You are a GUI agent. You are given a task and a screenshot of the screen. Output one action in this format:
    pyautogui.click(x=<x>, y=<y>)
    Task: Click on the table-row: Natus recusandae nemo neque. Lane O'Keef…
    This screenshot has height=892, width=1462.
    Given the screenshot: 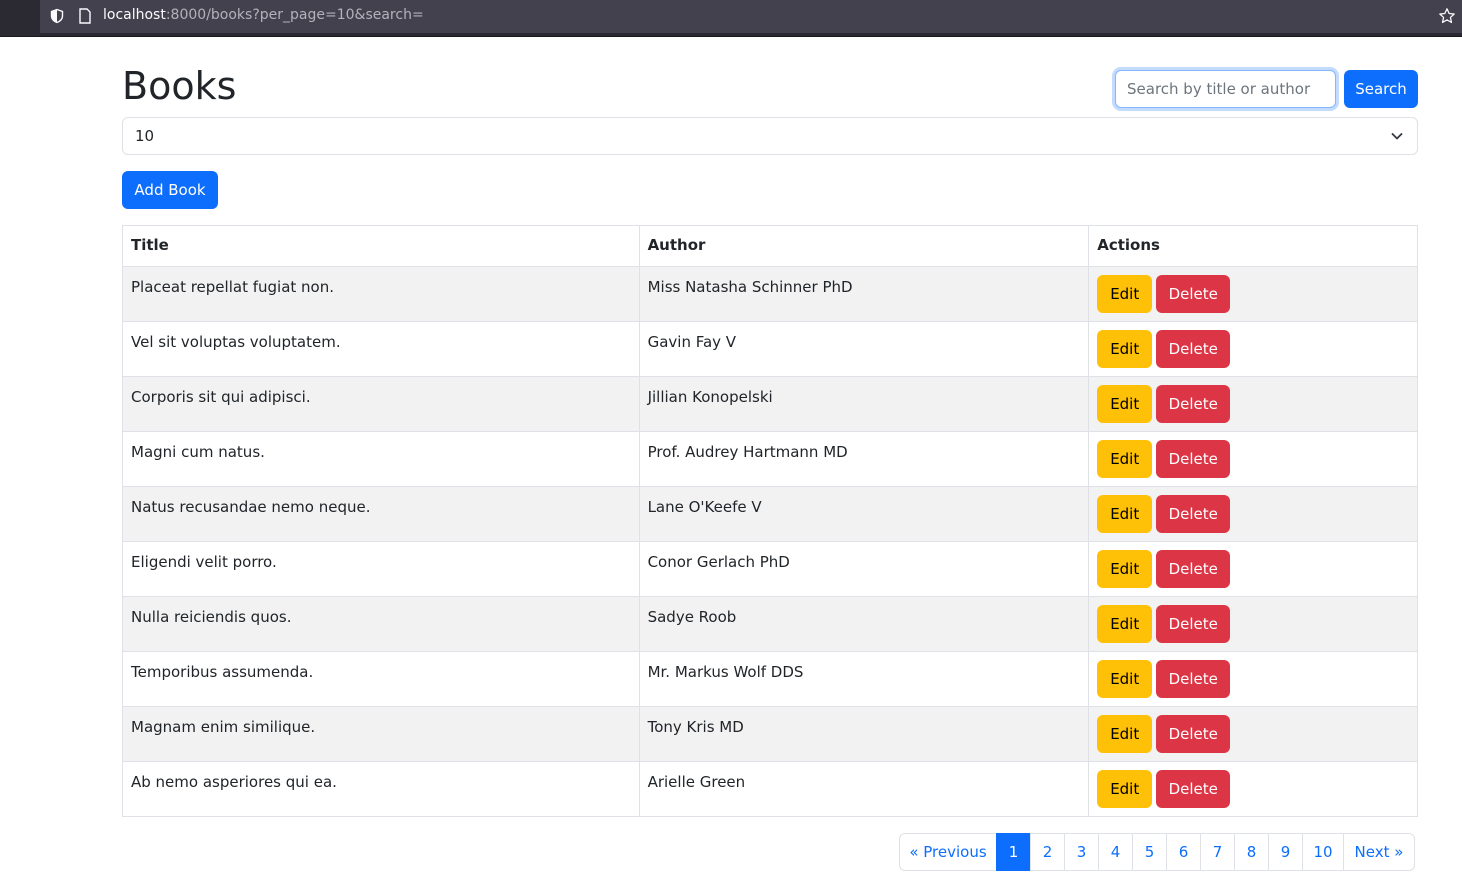 What is the action you would take?
    pyautogui.click(x=770, y=514)
    